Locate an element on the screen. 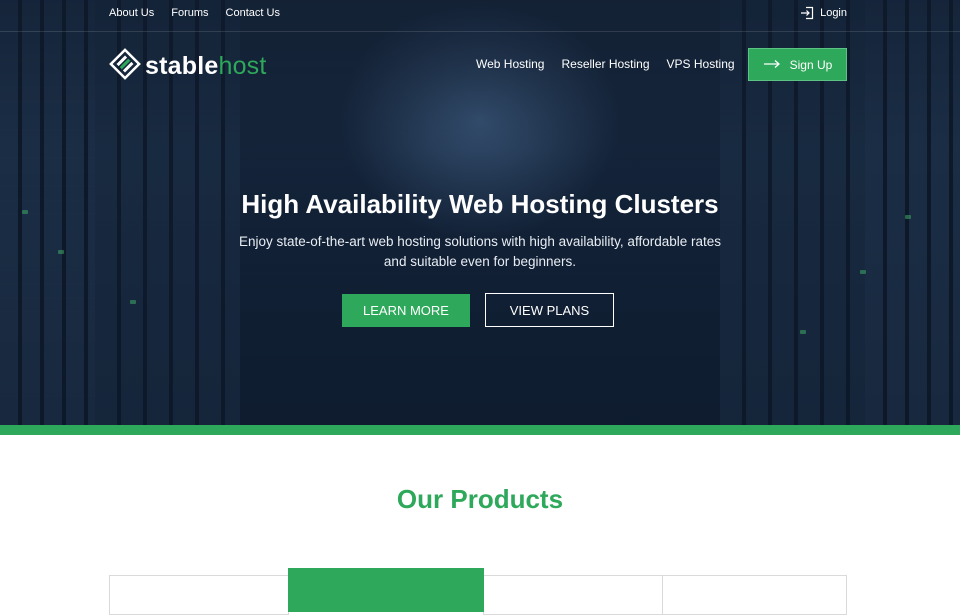 The height and width of the screenshot is (615, 960). sign-up-label: Sign Up is located at coordinates (811, 64).